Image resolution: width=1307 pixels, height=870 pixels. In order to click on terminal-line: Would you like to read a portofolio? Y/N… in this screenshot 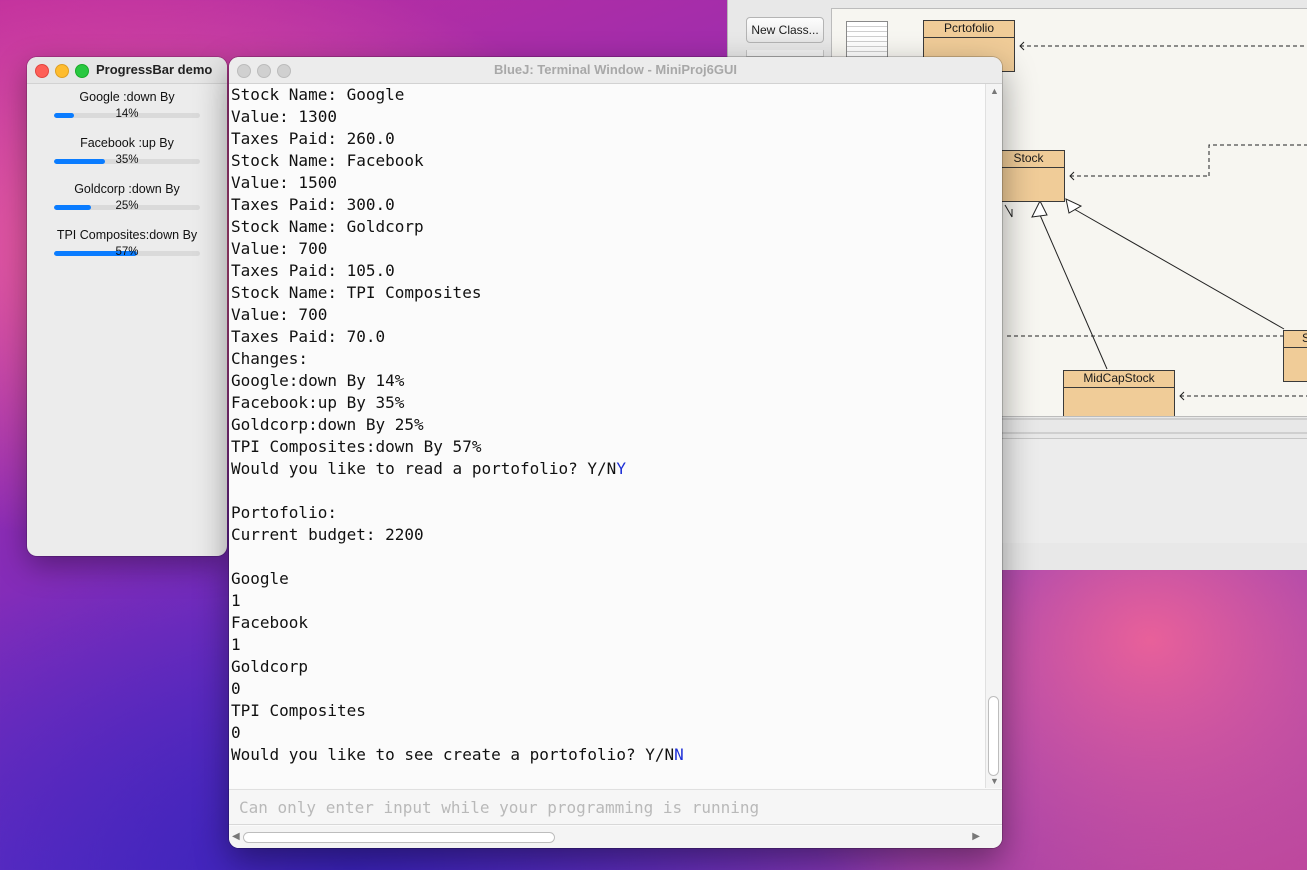, I will do `click(607, 469)`.